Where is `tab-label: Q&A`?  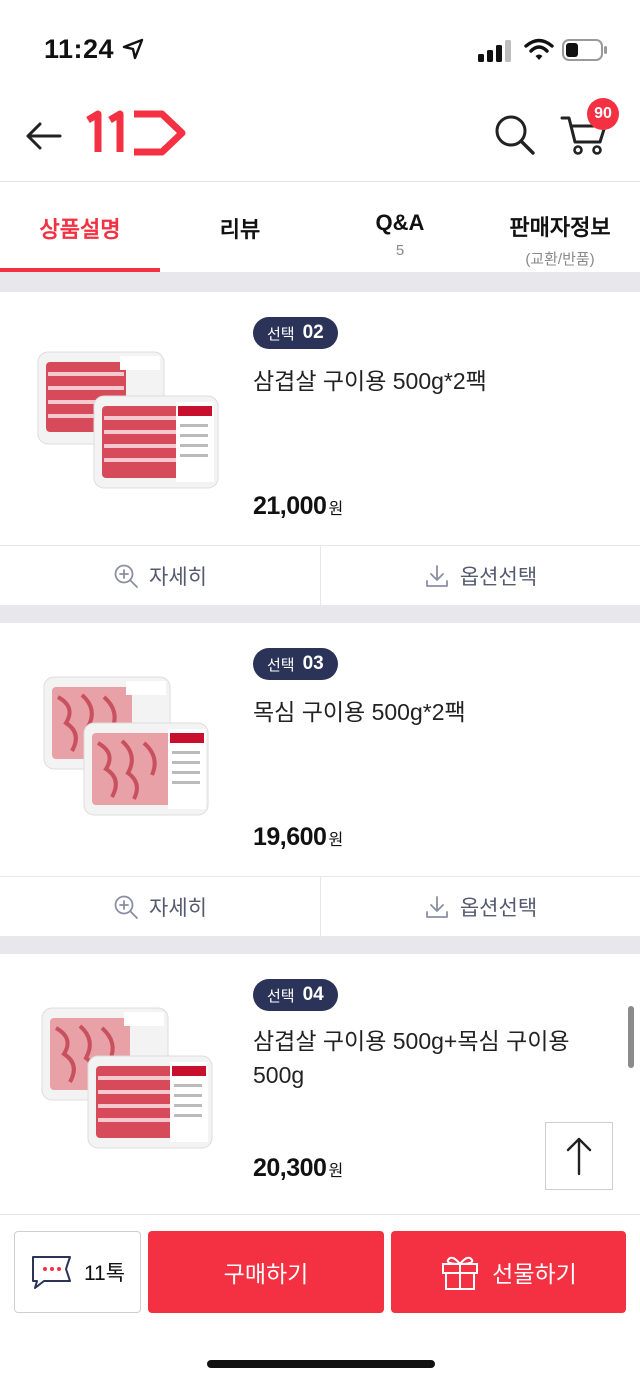
tab-label: Q&A is located at coordinates (400, 222).